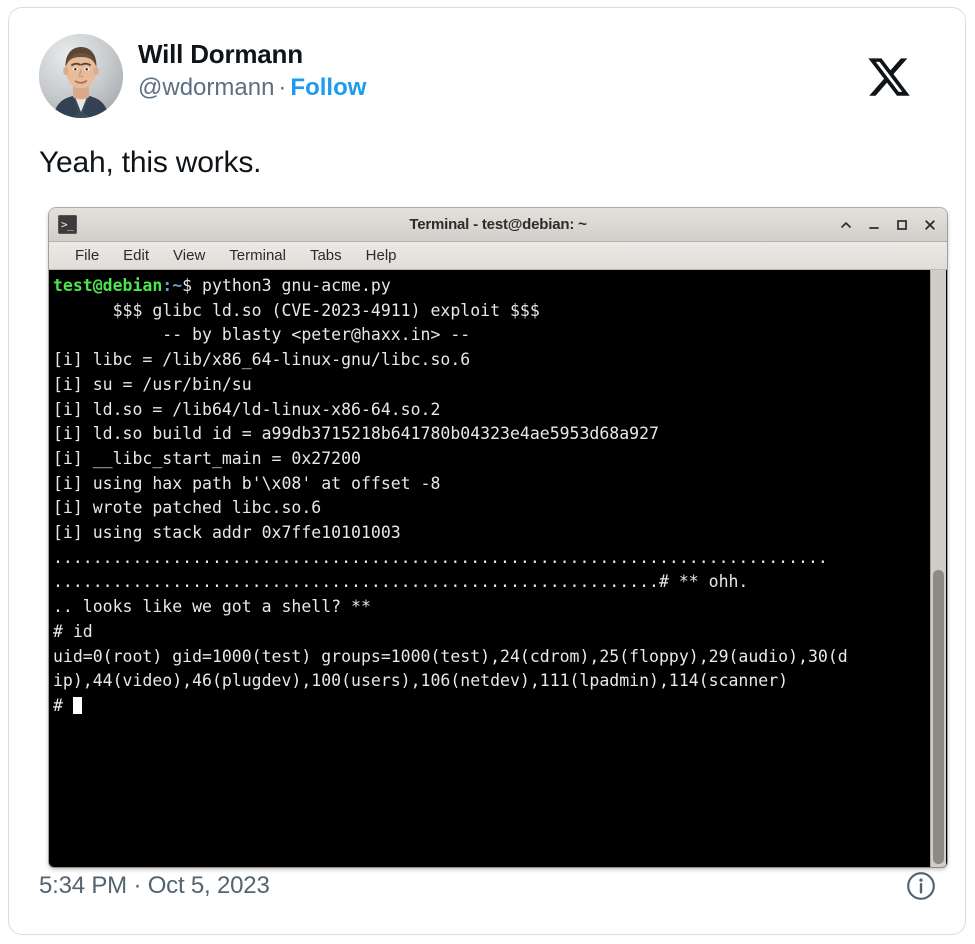  I want to click on terminal-output-line: [i] using hax path b'\x08' at offset -8, so click(247, 483).